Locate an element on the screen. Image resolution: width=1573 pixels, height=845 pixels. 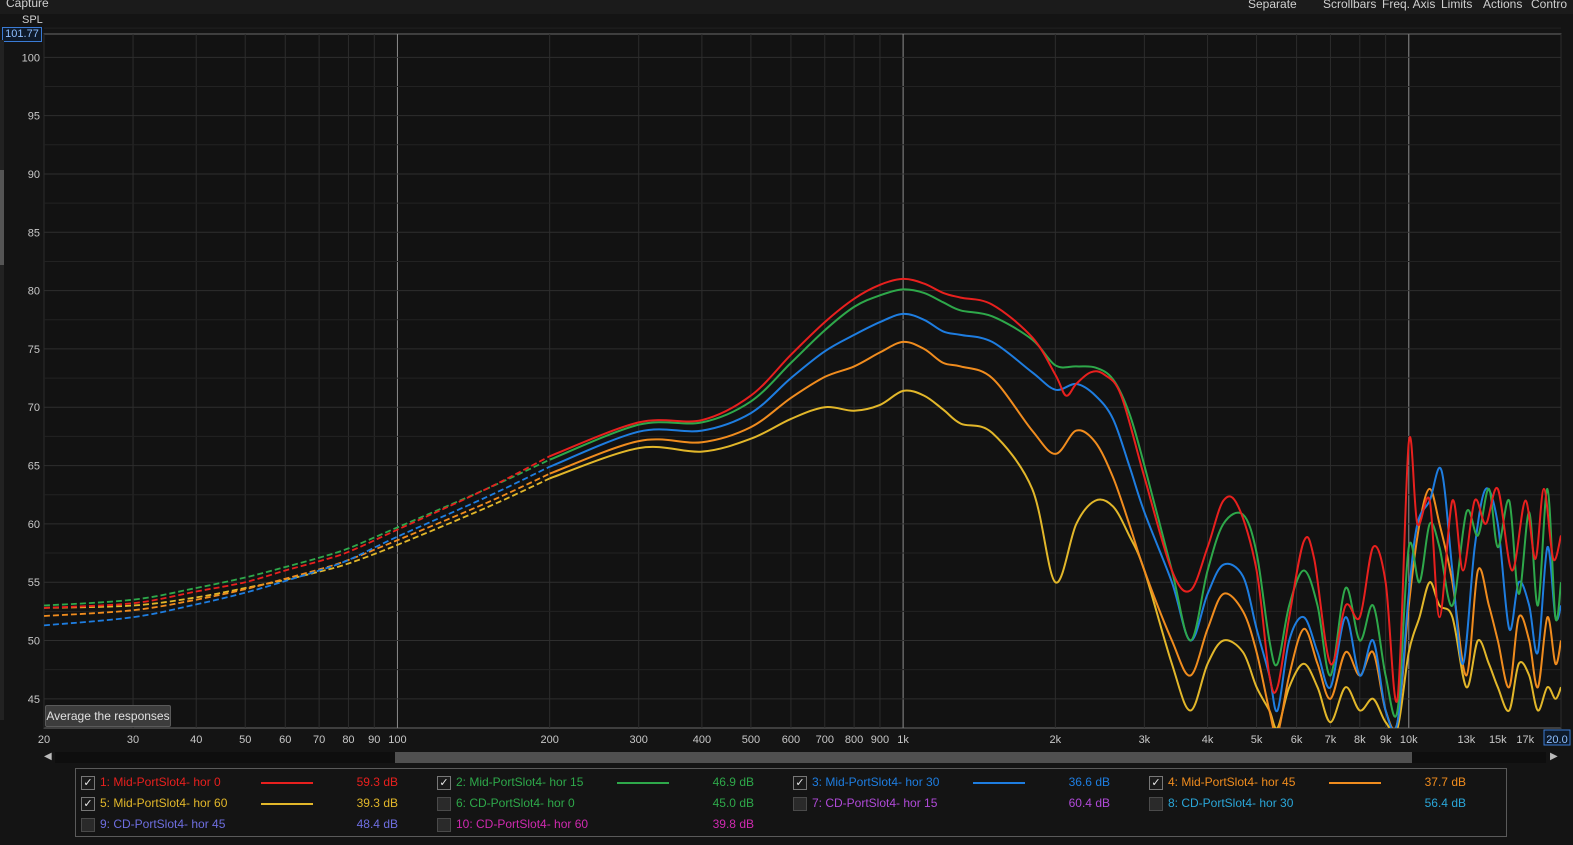
x-tick-label: 600 is located at coordinates (791, 740).